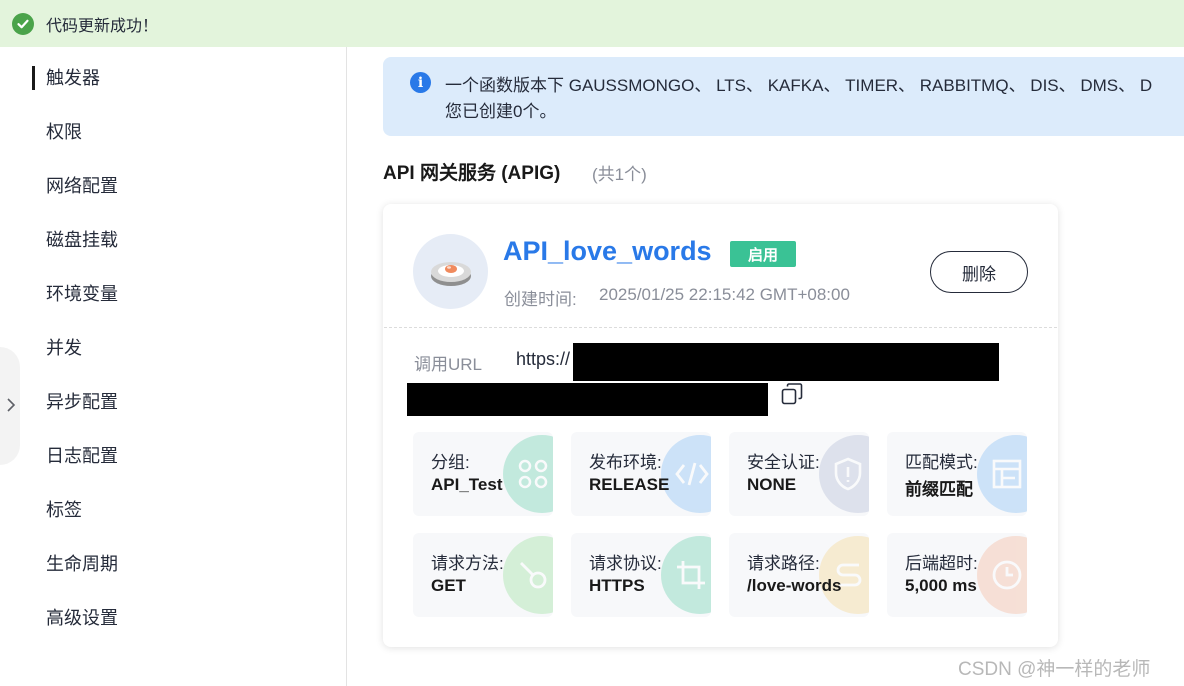 The image size is (1184, 686). I want to click on method-icon, so click(528, 575).